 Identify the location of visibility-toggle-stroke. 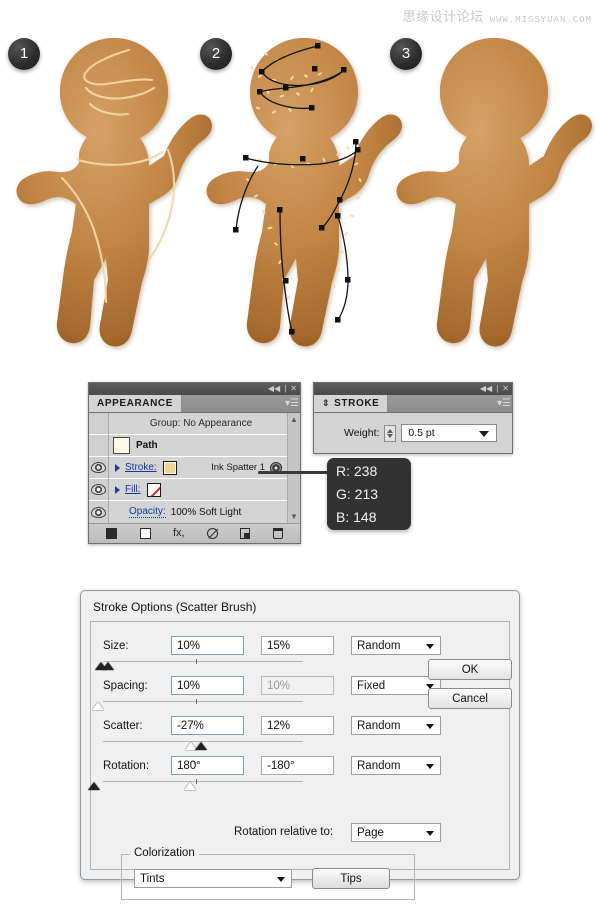
(98, 468).